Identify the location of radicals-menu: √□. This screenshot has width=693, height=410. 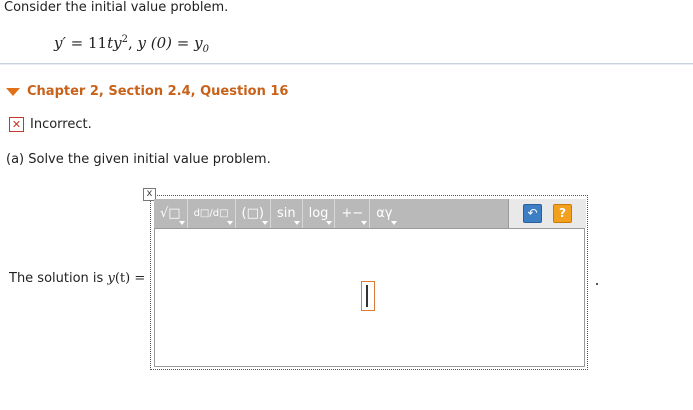
(171, 213).